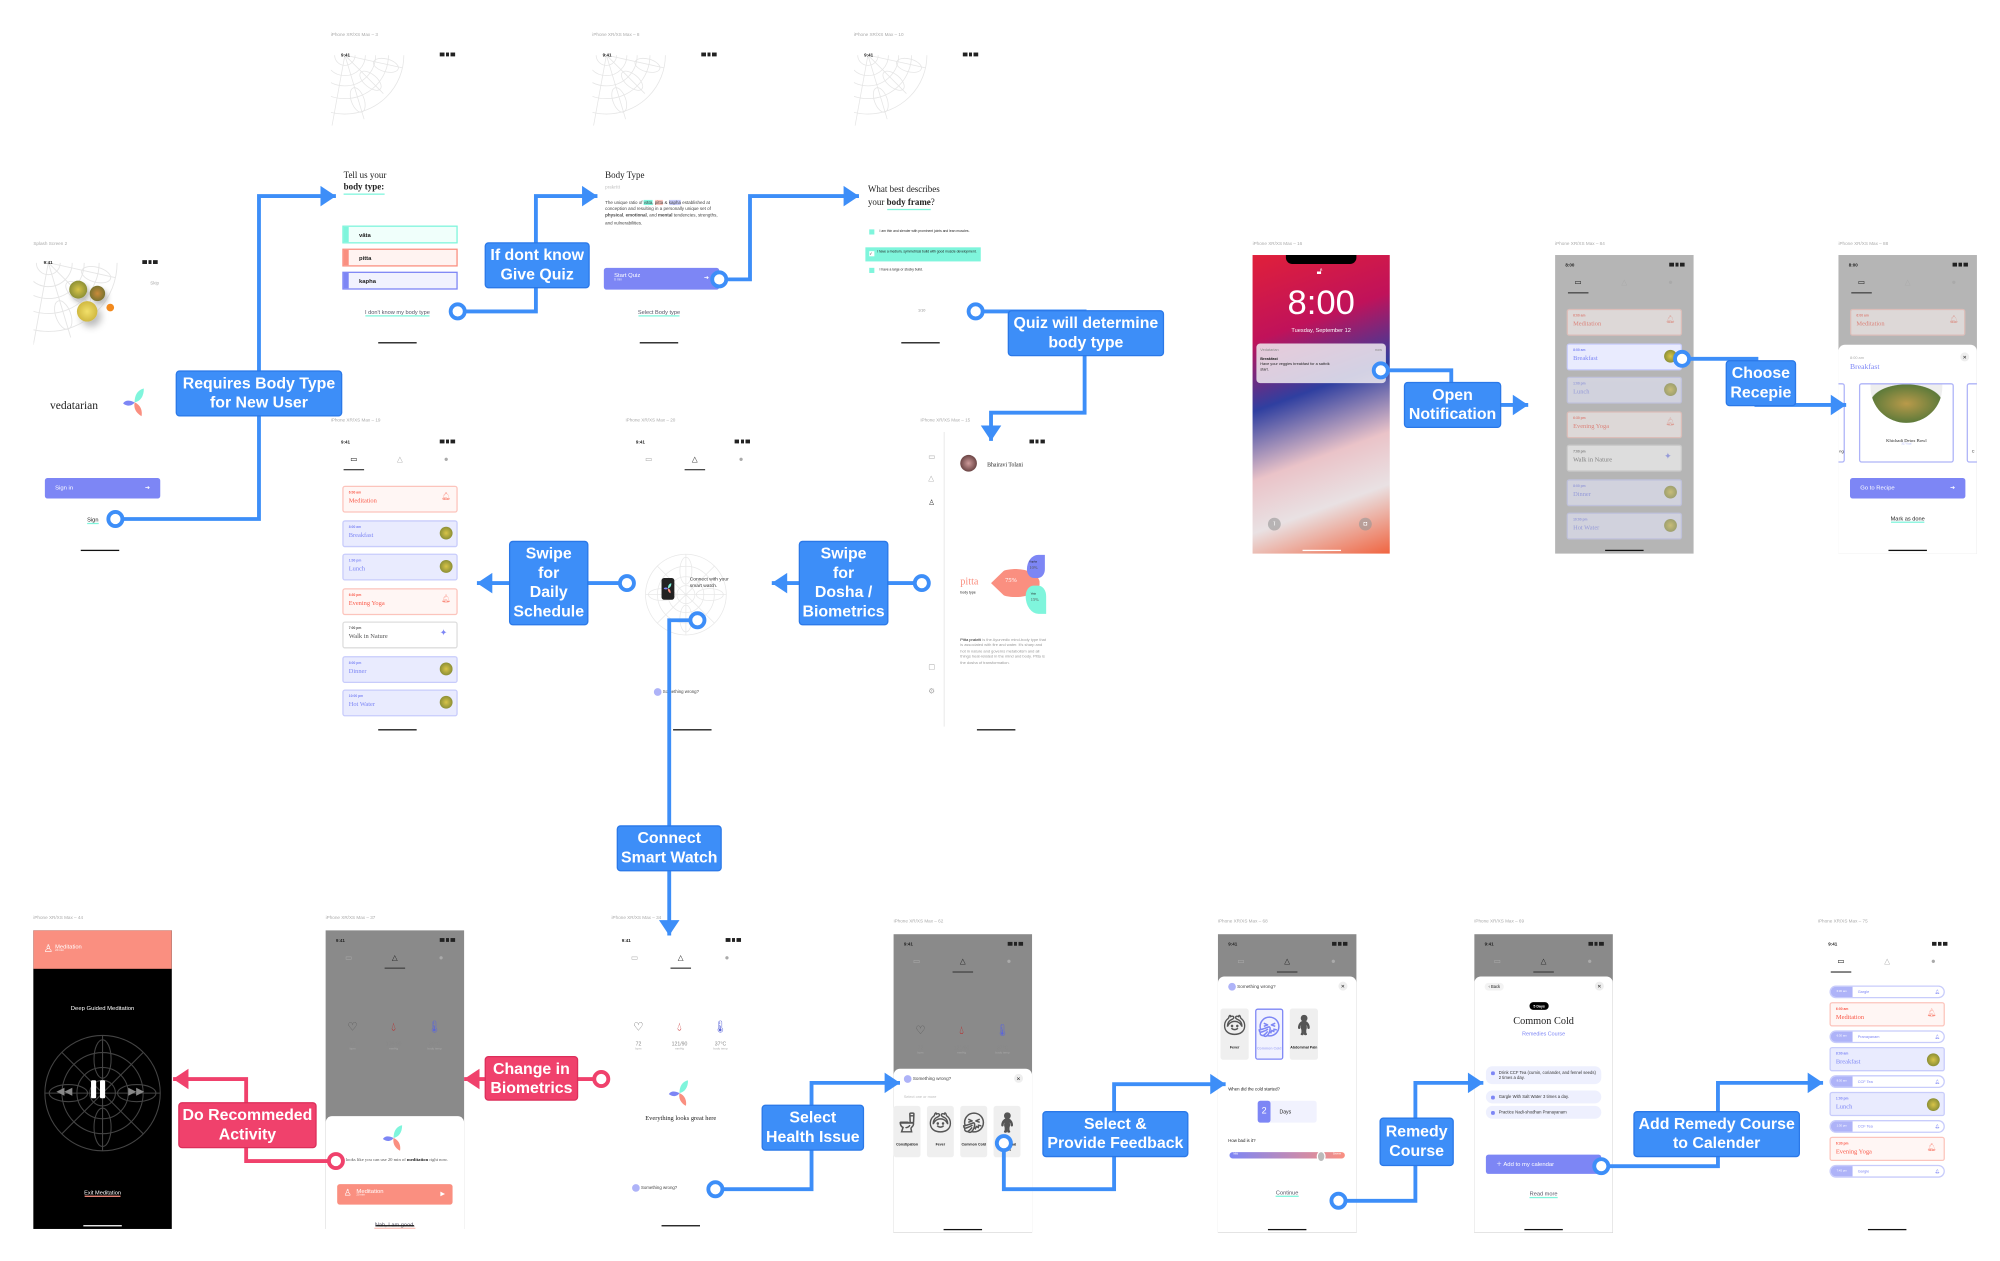 This screenshot has width=2000, height=1261. Describe the element at coordinates (1086, 333) in the screenshot. I see `callout-quiz-determines: Quiz will determine body type` at that location.